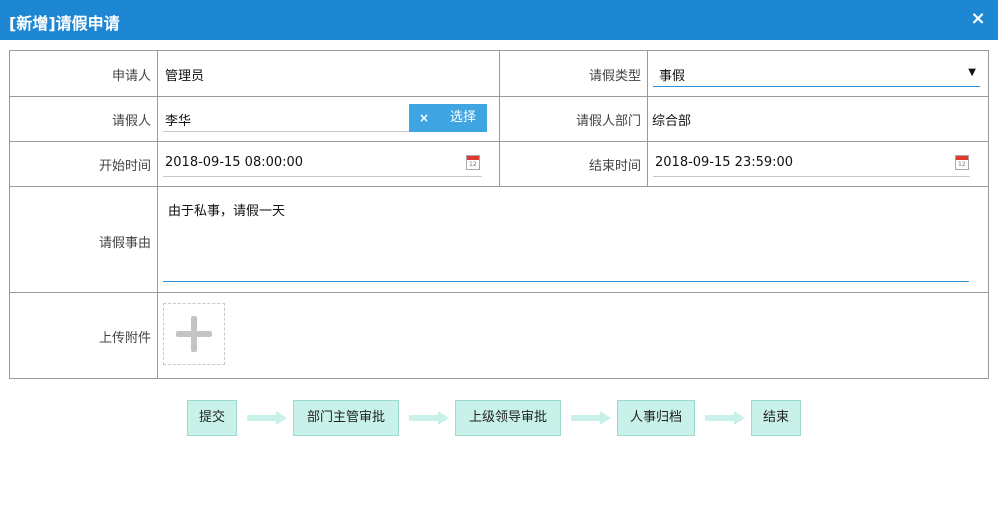 Image resolution: width=998 pixels, height=527 pixels. What do you see at coordinates (346, 418) in the screenshot?
I see `workflow-step-dept-approve: 部门主管审批` at bounding box center [346, 418].